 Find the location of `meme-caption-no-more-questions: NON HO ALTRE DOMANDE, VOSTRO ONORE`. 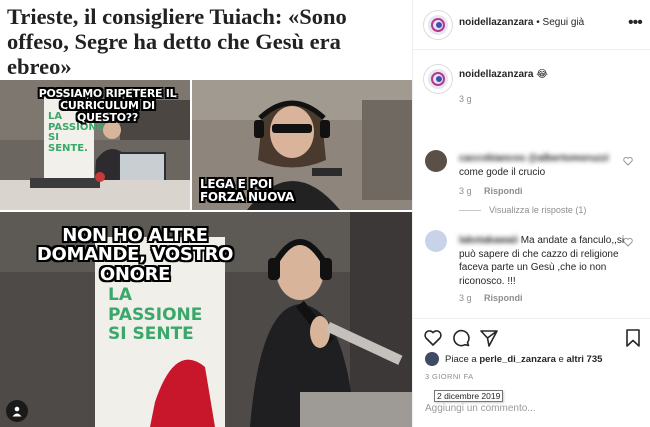

meme-caption-no-more-questions: NON HO ALTRE DOMANDE, VOSTRO ONORE is located at coordinates (135, 255).